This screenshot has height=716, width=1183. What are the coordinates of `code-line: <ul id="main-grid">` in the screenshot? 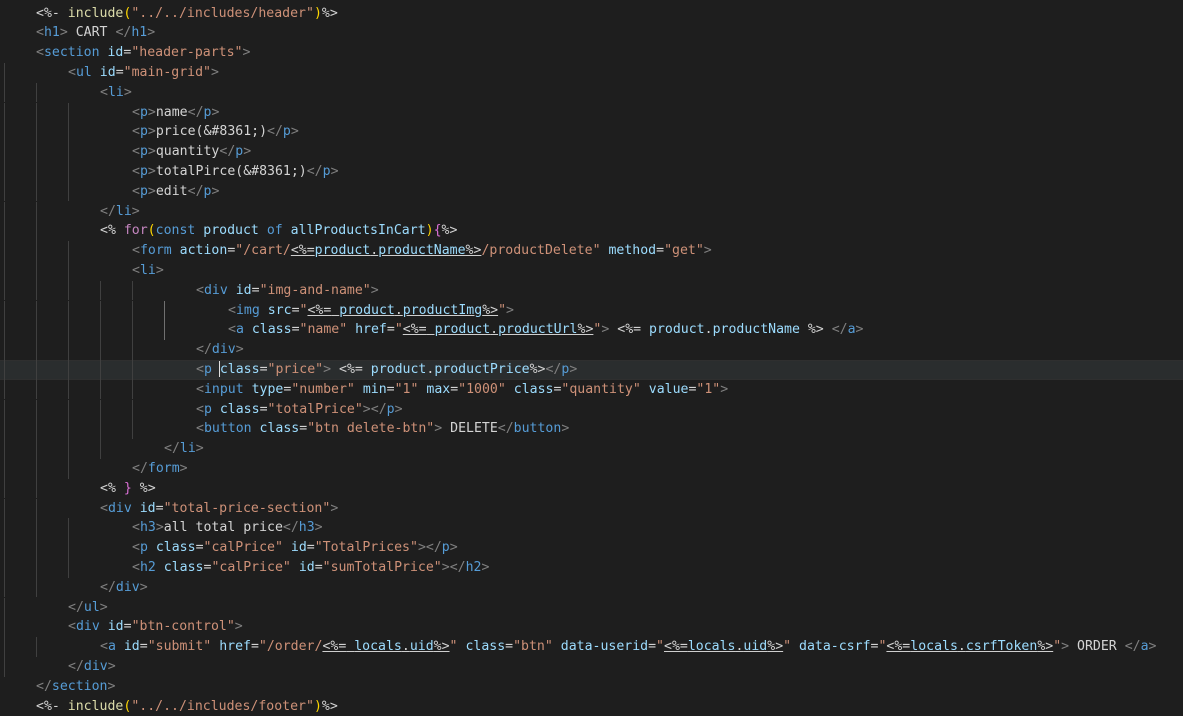 It's located at (591, 73).